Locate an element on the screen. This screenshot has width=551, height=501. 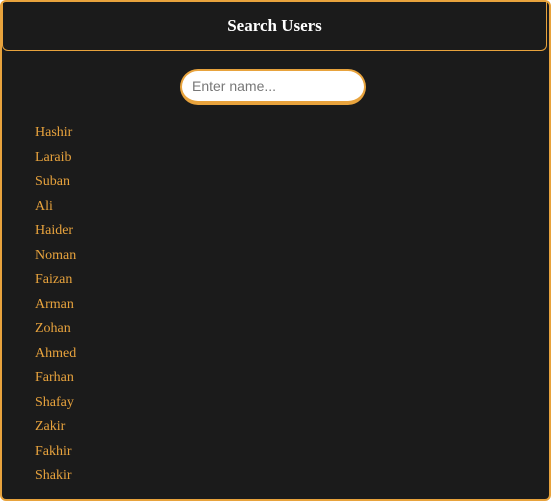
user-list-item: Laraib is located at coordinates (55, 160).